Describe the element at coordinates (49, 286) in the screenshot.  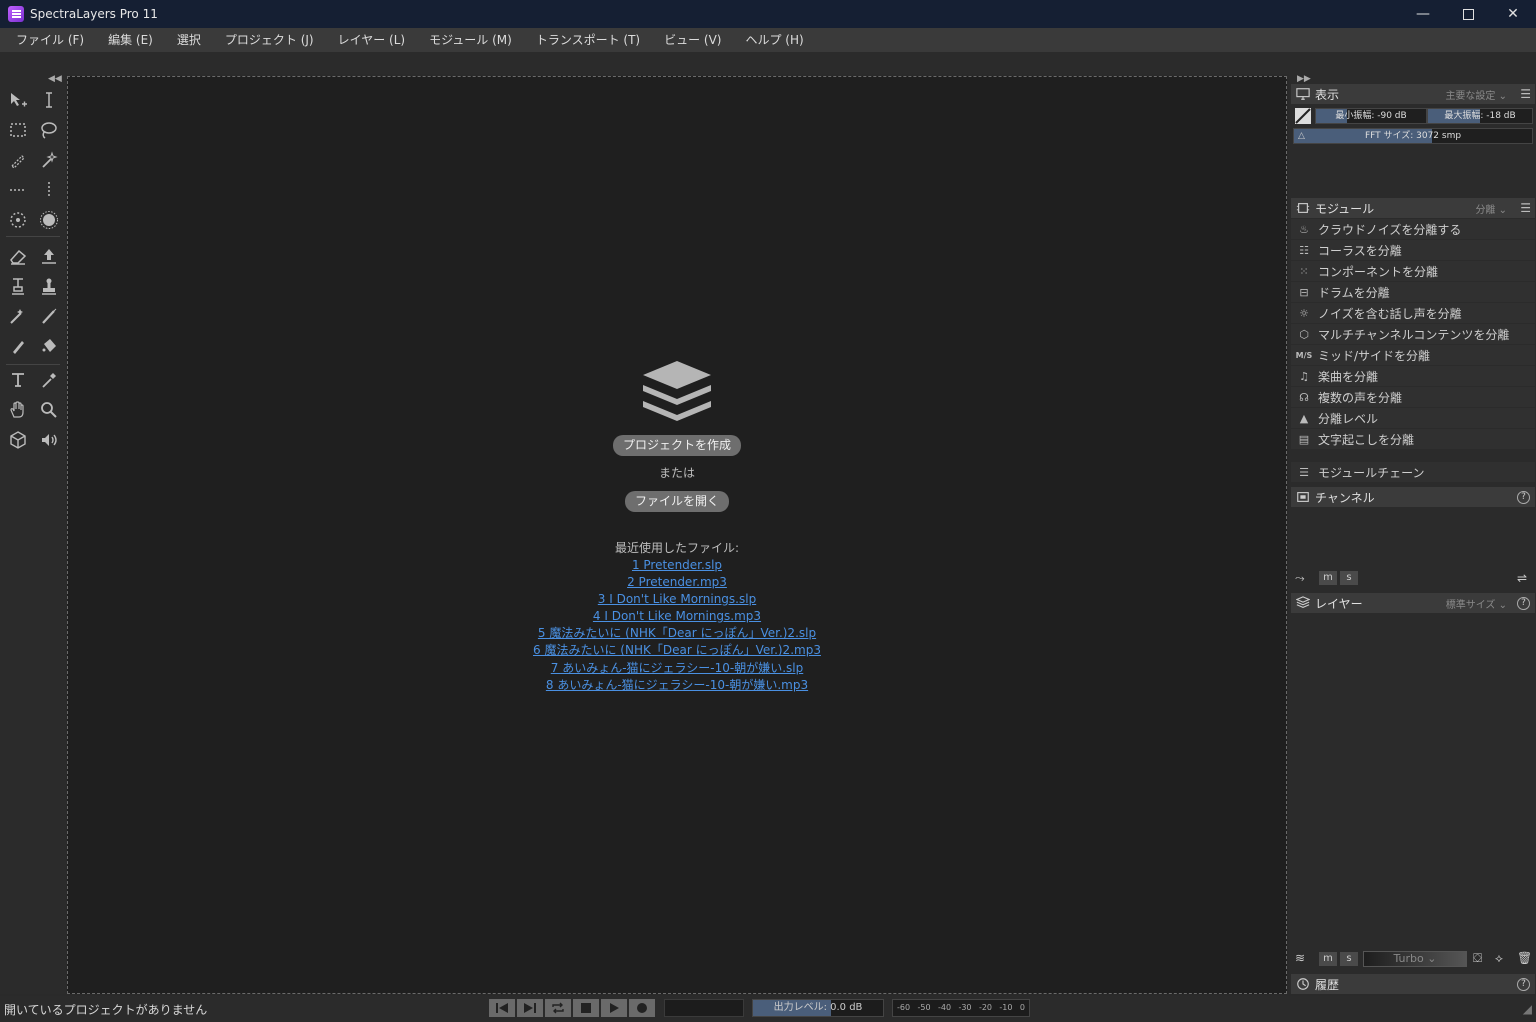
I see `stamp-icon` at that location.